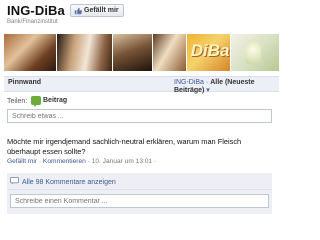  I want to click on post-type-label: Beitrag, so click(55, 100).